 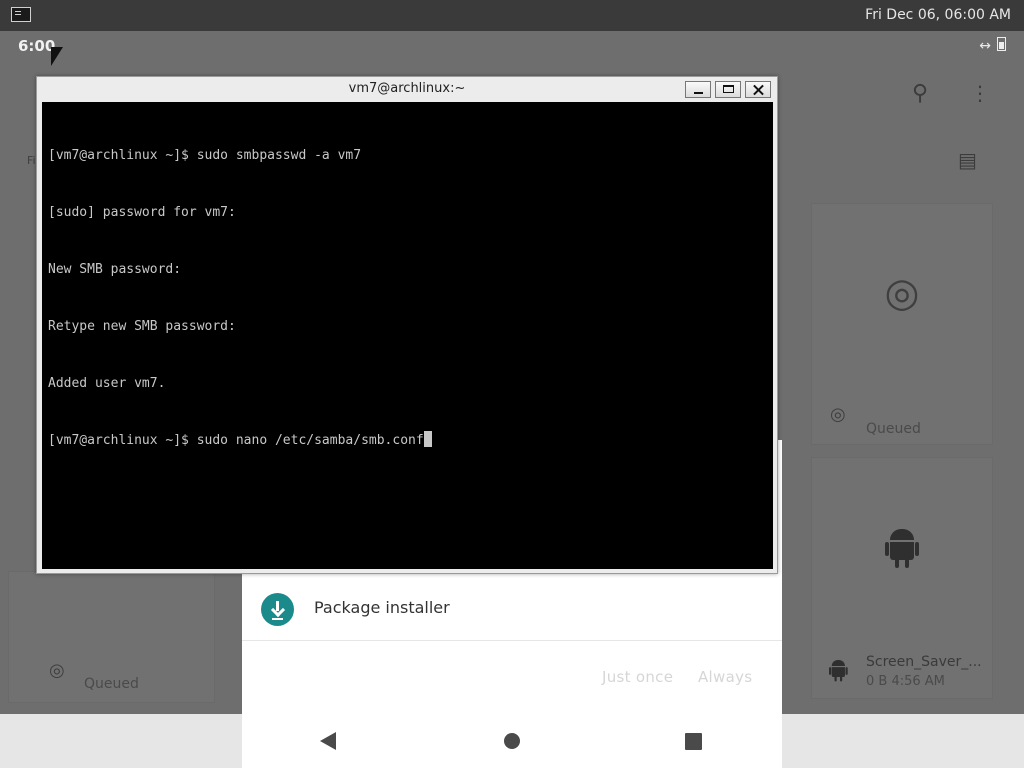 What do you see at coordinates (693, 741) in the screenshot?
I see `recents-icon` at bounding box center [693, 741].